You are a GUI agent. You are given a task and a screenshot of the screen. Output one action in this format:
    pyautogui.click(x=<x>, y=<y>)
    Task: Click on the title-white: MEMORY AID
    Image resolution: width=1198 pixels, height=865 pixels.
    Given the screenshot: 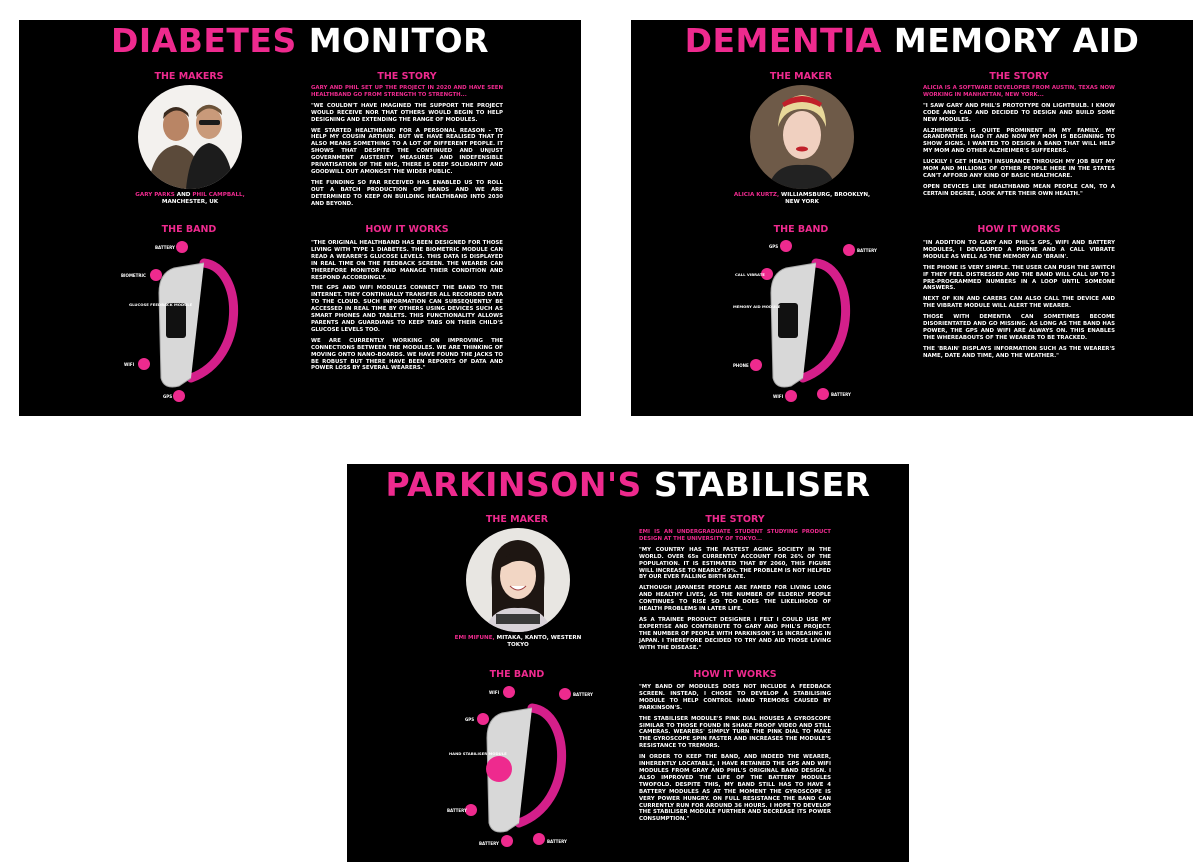 What is the action you would take?
    pyautogui.click(x=1016, y=40)
    